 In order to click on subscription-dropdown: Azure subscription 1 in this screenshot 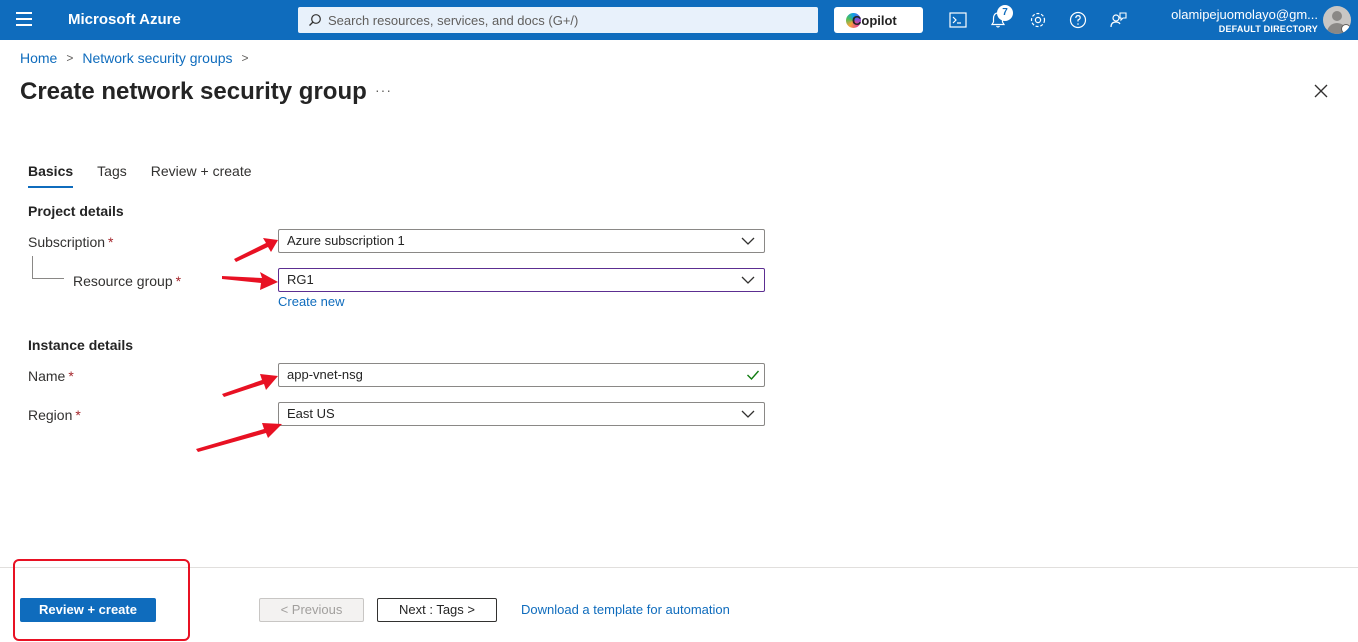, I will do `click(521, 241)`.